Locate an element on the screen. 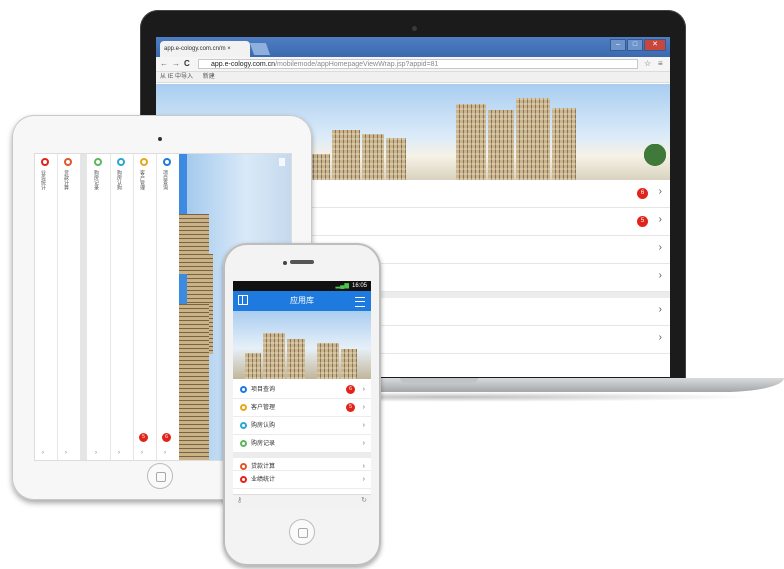 Image resolution: width=784 pixels, height=569 pixels. signal-icon: ▂▄▆ is located at coordinates (342, 286).